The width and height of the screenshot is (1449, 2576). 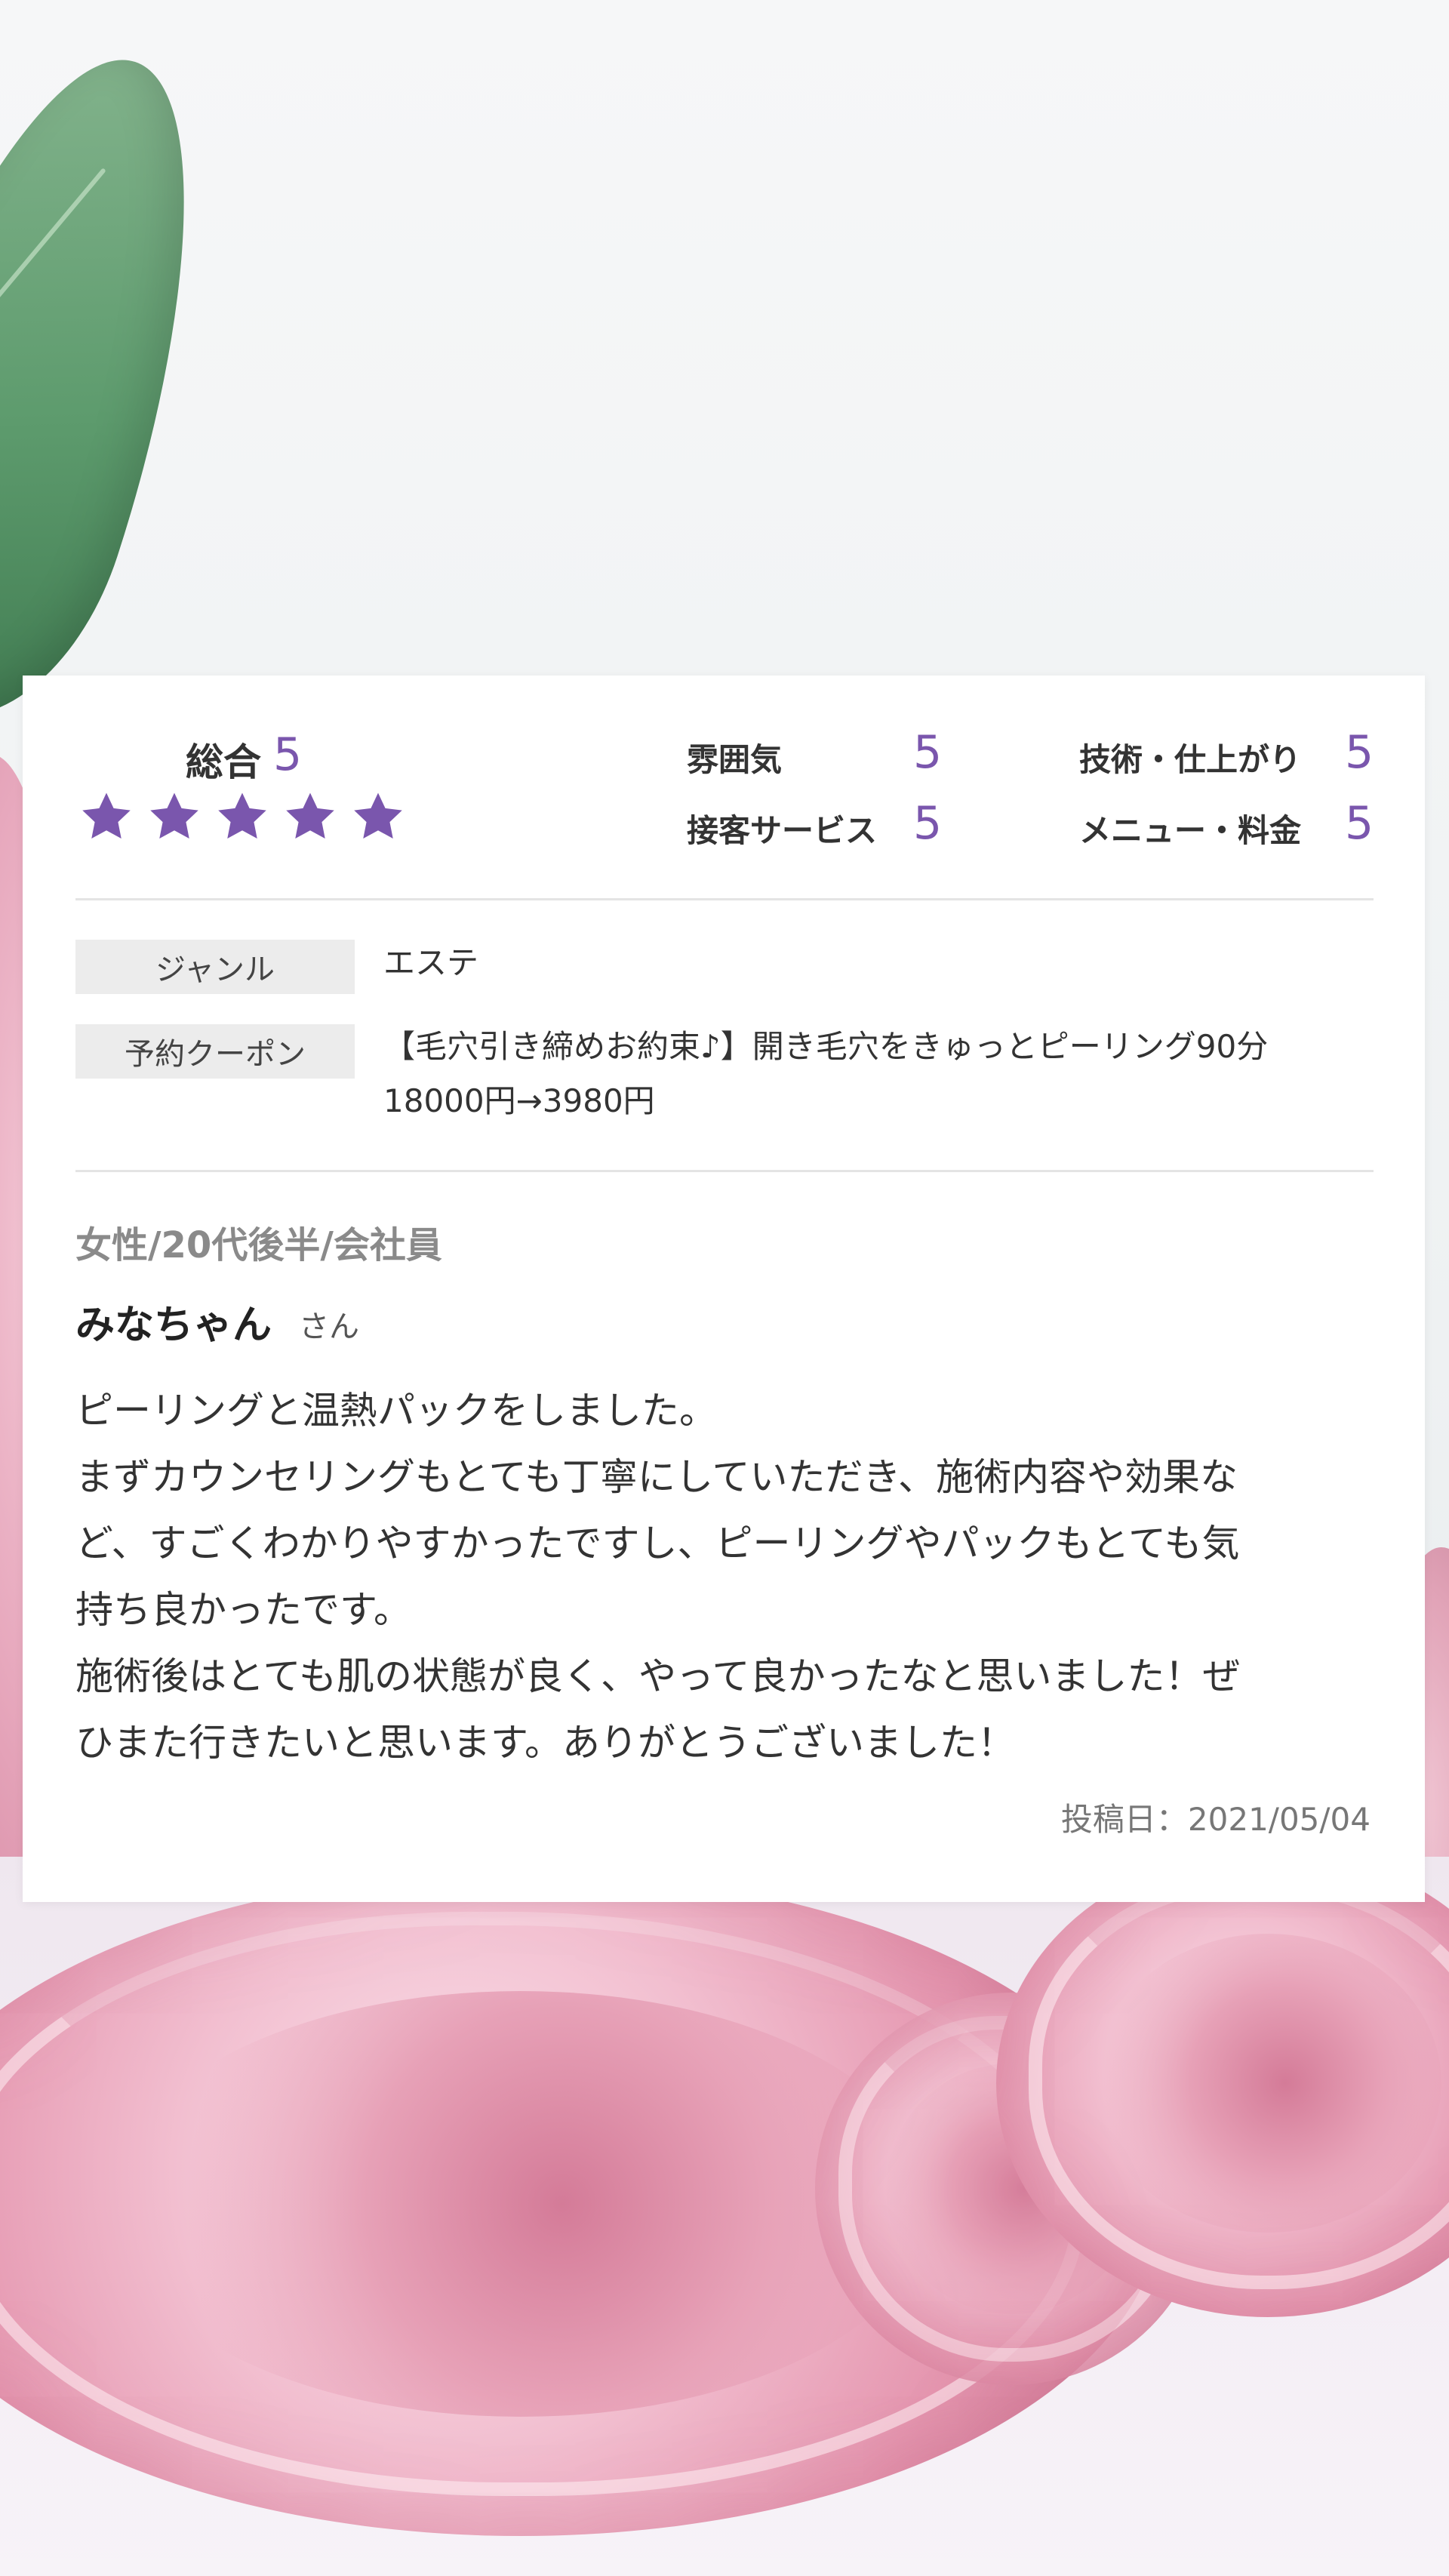 What do you see at coordinates (215, 1051) in the screenshot?
I see `coupon-label: 予約クーポン` at bounding box center [215, 1051].